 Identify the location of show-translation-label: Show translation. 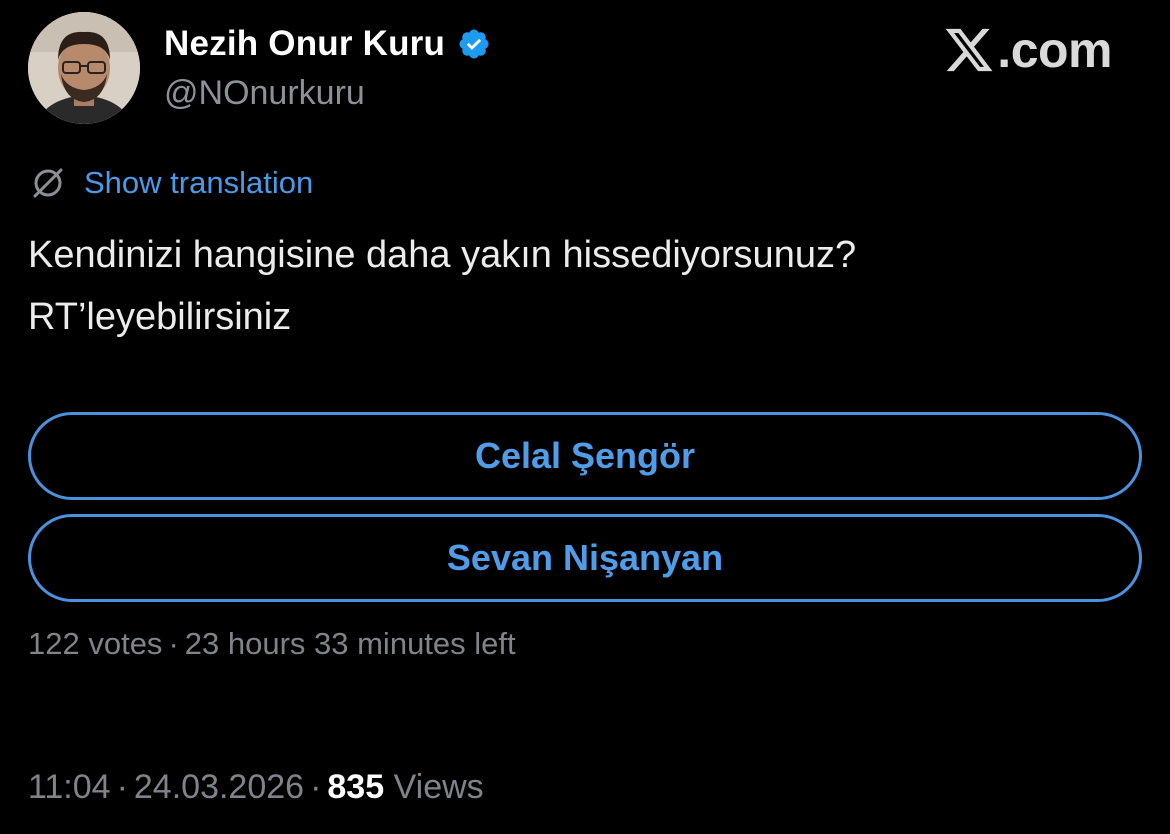
(198, 183).